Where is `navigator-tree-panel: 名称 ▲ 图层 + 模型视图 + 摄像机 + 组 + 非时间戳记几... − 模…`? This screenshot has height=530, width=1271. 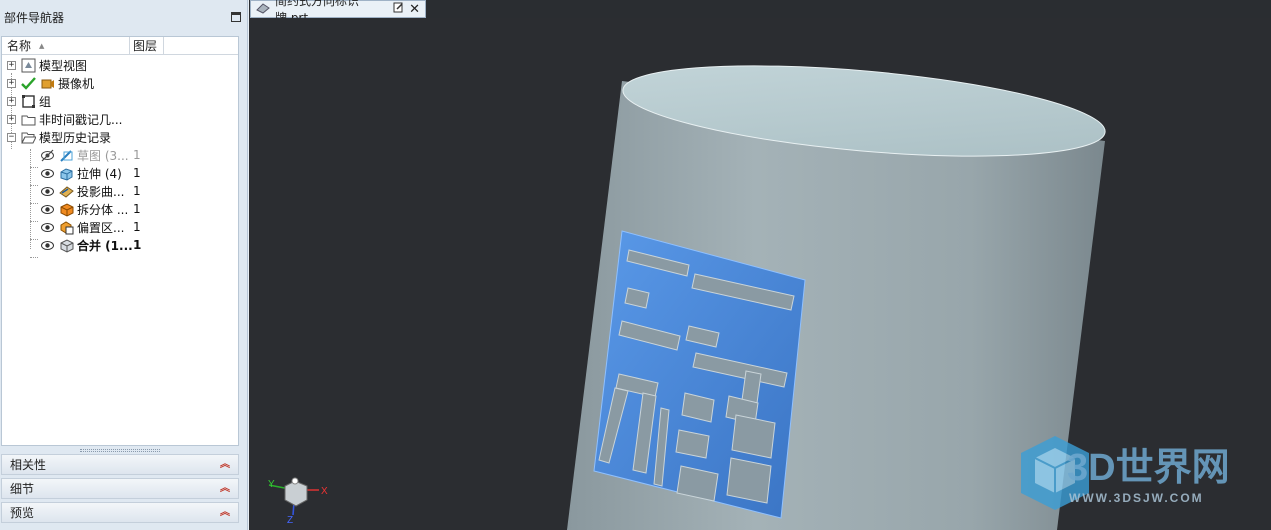 navigator-tree-panel: 名称 ▲ 图层 + 模型视图 + 摄像机 + 组 + 非时间戳记几... − 模… is located at coordinates (120, 241).